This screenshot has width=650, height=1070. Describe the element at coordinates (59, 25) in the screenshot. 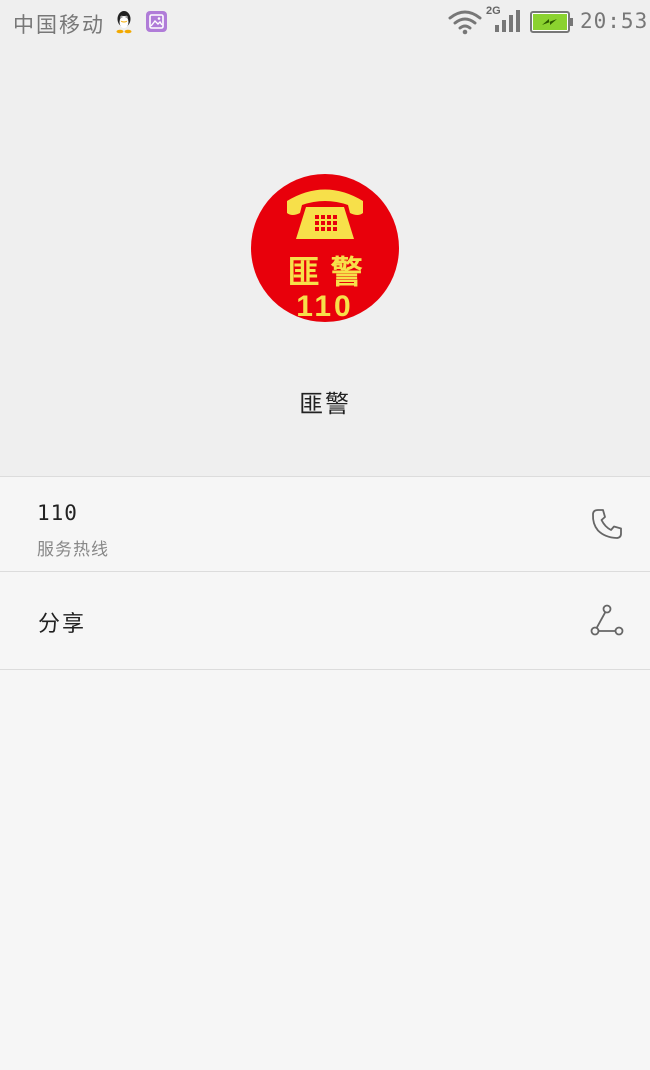

I see `carrier-name: 中国移动` at that location.